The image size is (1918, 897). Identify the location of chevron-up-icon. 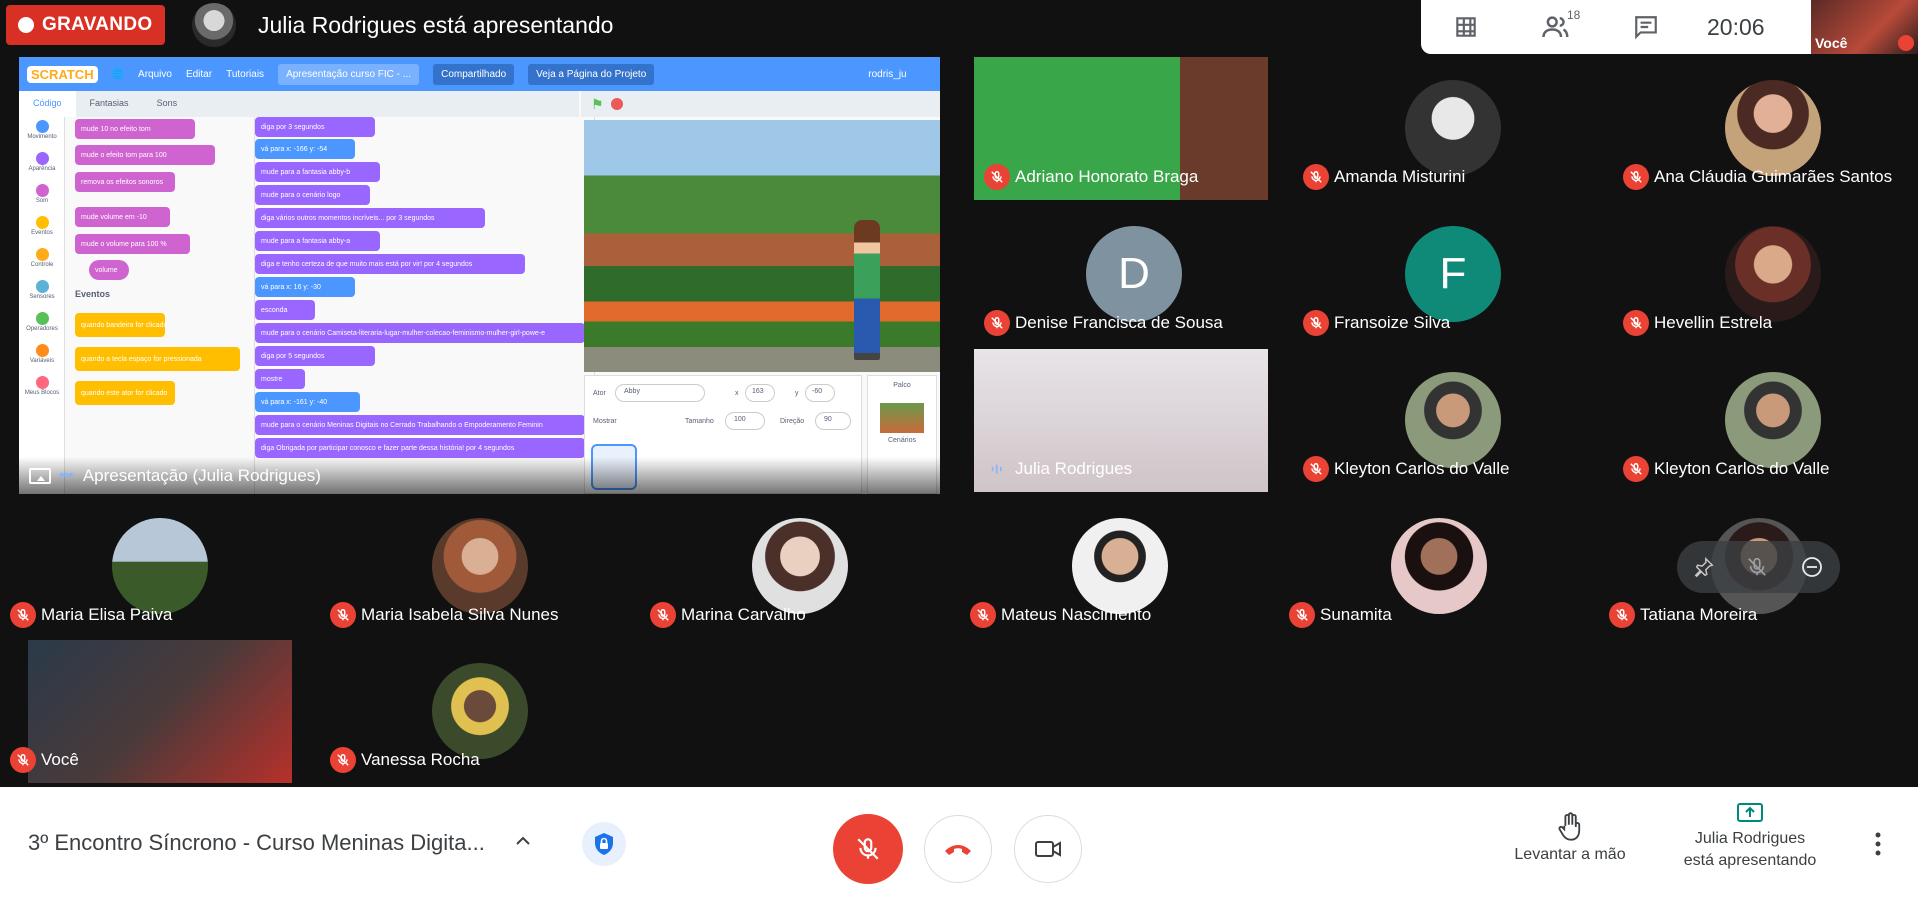
(523, 841).